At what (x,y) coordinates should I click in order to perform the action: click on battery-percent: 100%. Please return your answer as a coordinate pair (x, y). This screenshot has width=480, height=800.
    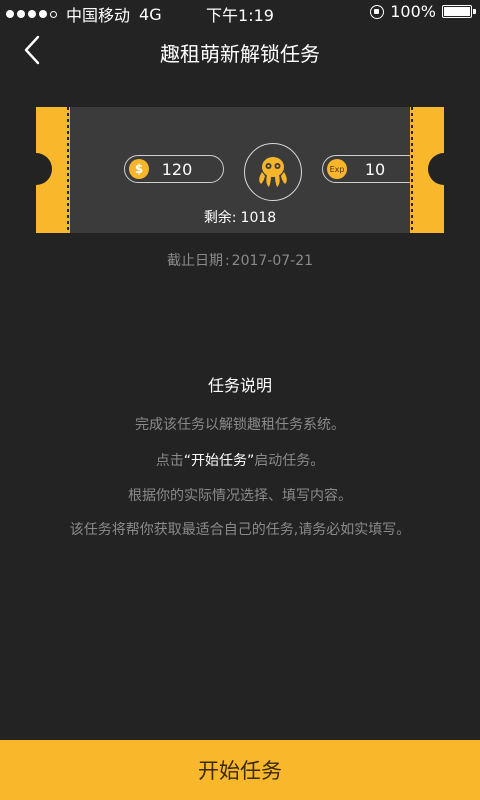
    Looking at the image, I should click on (413, 11).